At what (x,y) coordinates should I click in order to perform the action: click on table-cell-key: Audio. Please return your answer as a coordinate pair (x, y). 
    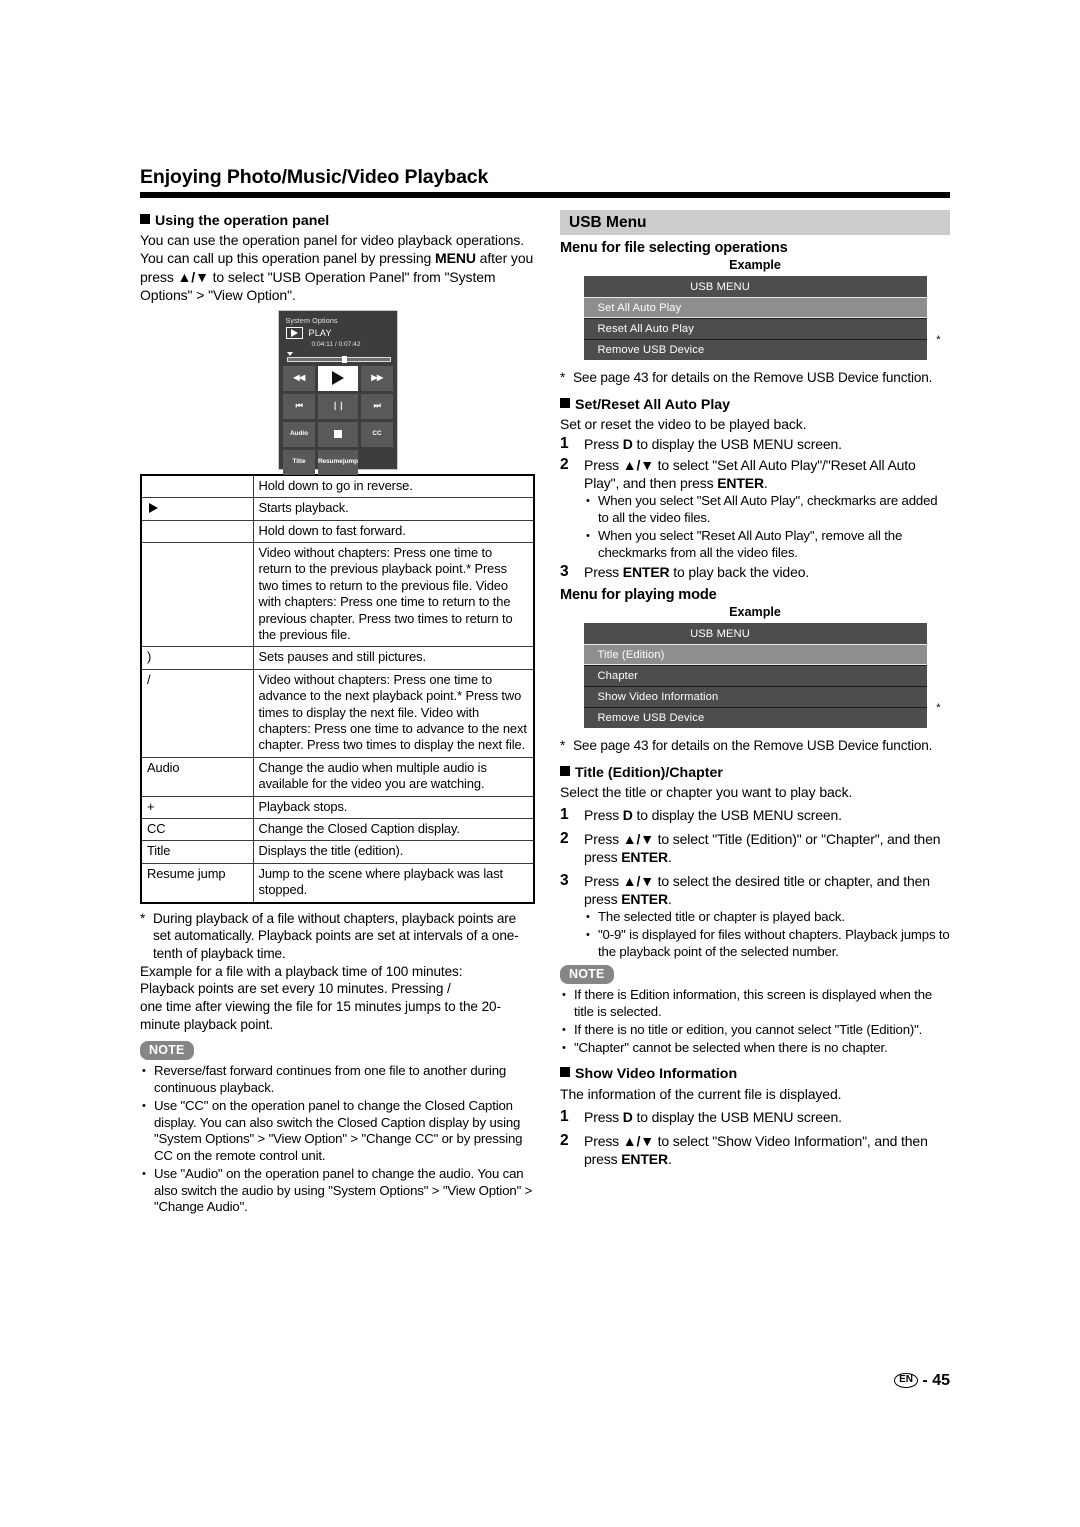
    Looking at the image, I should click on (197, 776).